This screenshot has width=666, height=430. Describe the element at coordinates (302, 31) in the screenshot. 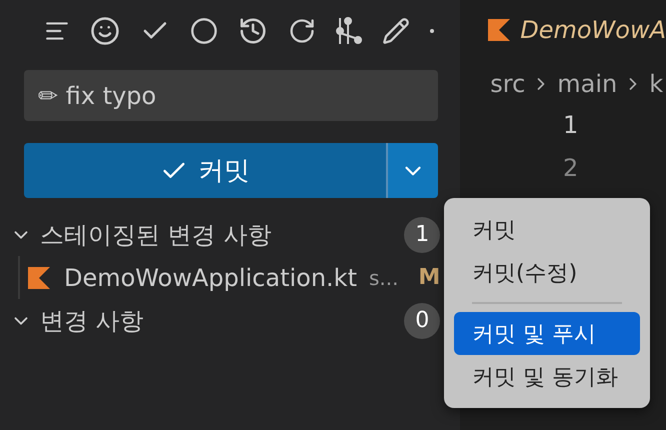

I see `redo-icon` at that location.